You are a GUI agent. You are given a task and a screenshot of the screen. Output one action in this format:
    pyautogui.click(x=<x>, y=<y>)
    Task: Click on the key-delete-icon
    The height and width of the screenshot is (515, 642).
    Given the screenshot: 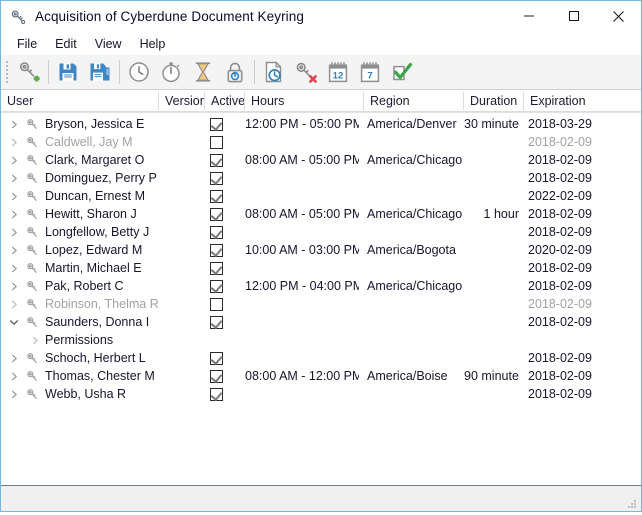 What is the action you would take?
    pyautogui.click(x=306, y=72)
    